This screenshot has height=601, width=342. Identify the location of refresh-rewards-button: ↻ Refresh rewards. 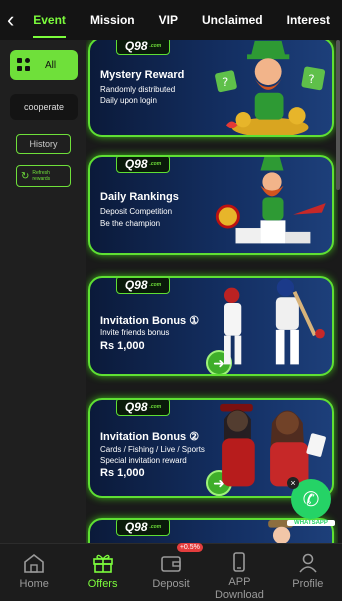
(43, 176).